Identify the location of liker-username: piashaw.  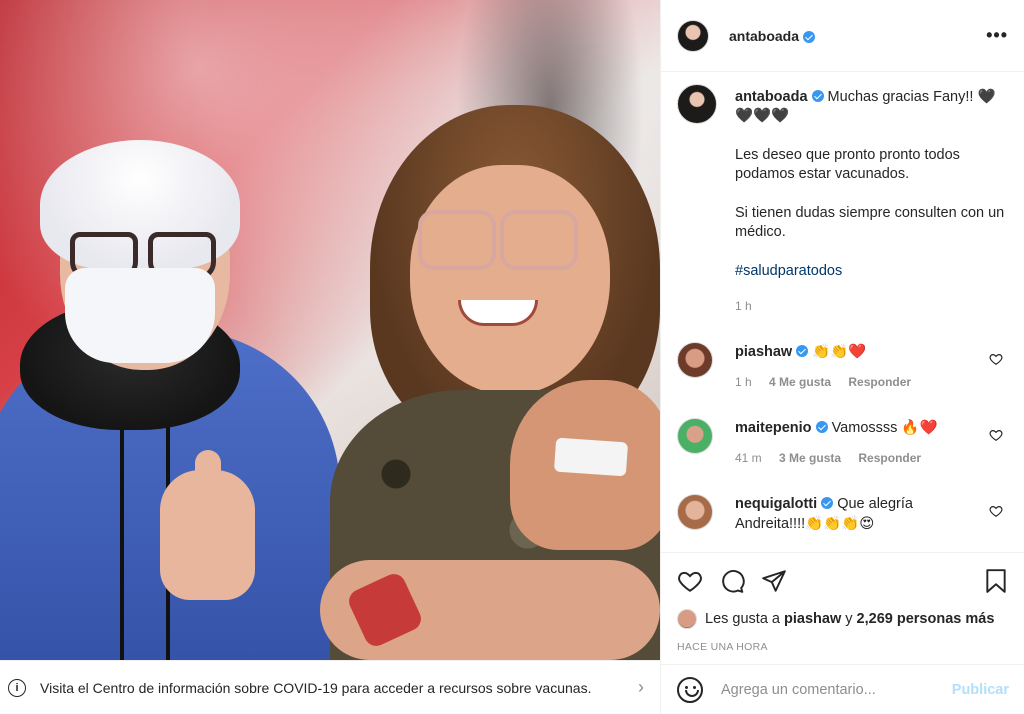
(812, 619).